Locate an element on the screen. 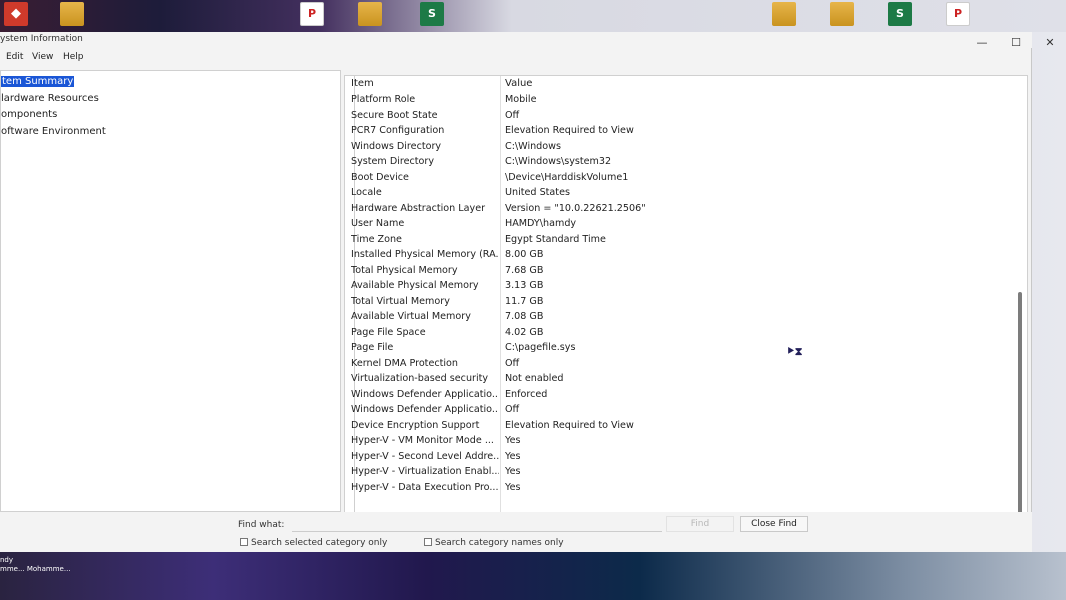 The height and width of the screenshot is (600, 1066). row-value-cell: C:\pagefile.sys is located at coordinates (540, 347).